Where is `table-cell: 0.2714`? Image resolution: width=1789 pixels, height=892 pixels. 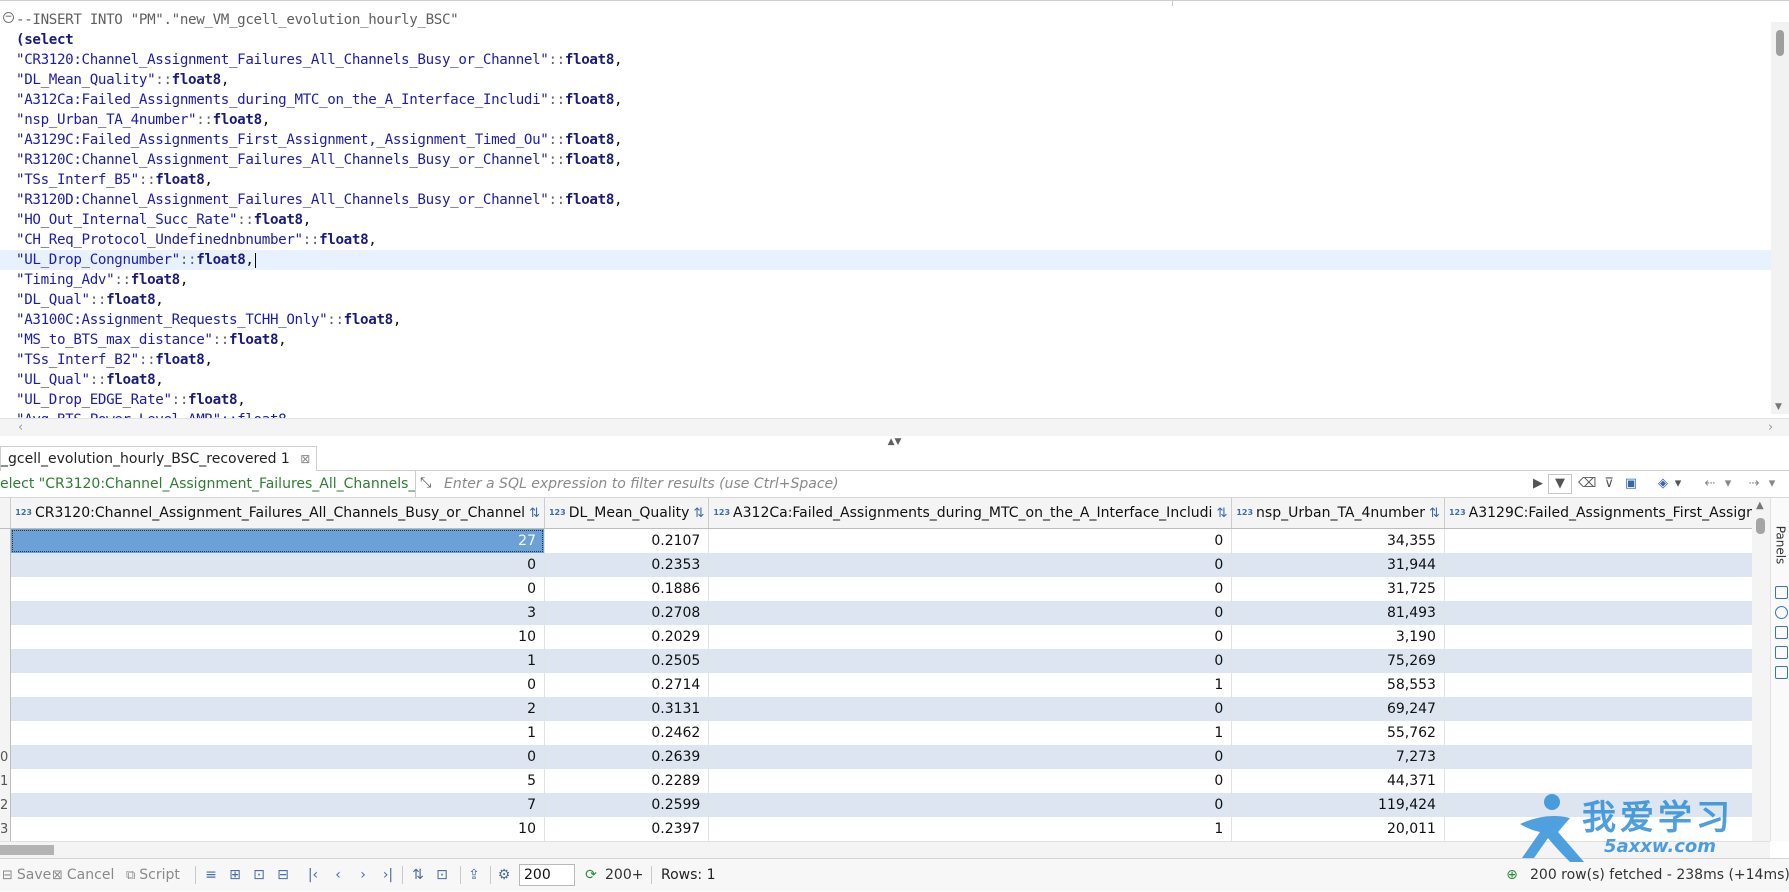
table-cell: 0.2714 is located at coordinates (627, 685).